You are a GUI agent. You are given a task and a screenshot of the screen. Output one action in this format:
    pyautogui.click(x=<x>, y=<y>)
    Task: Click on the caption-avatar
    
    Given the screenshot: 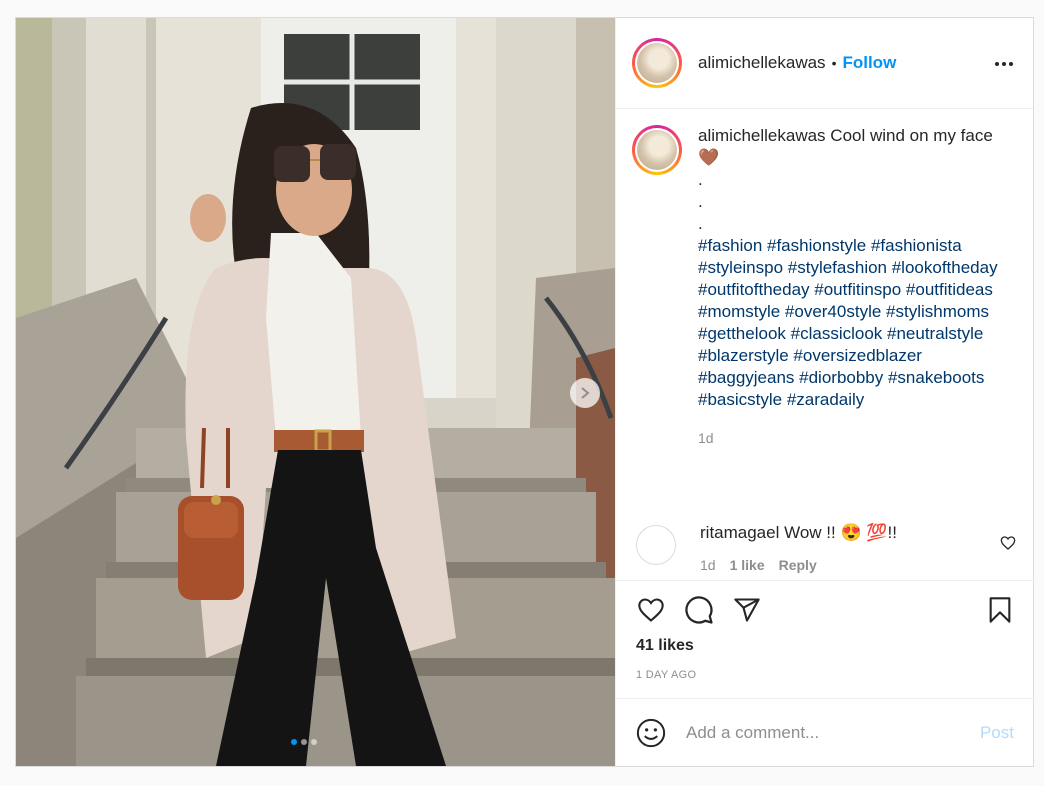 What is the action you would take?
    pyautogui.click(x=657, y=150)
    